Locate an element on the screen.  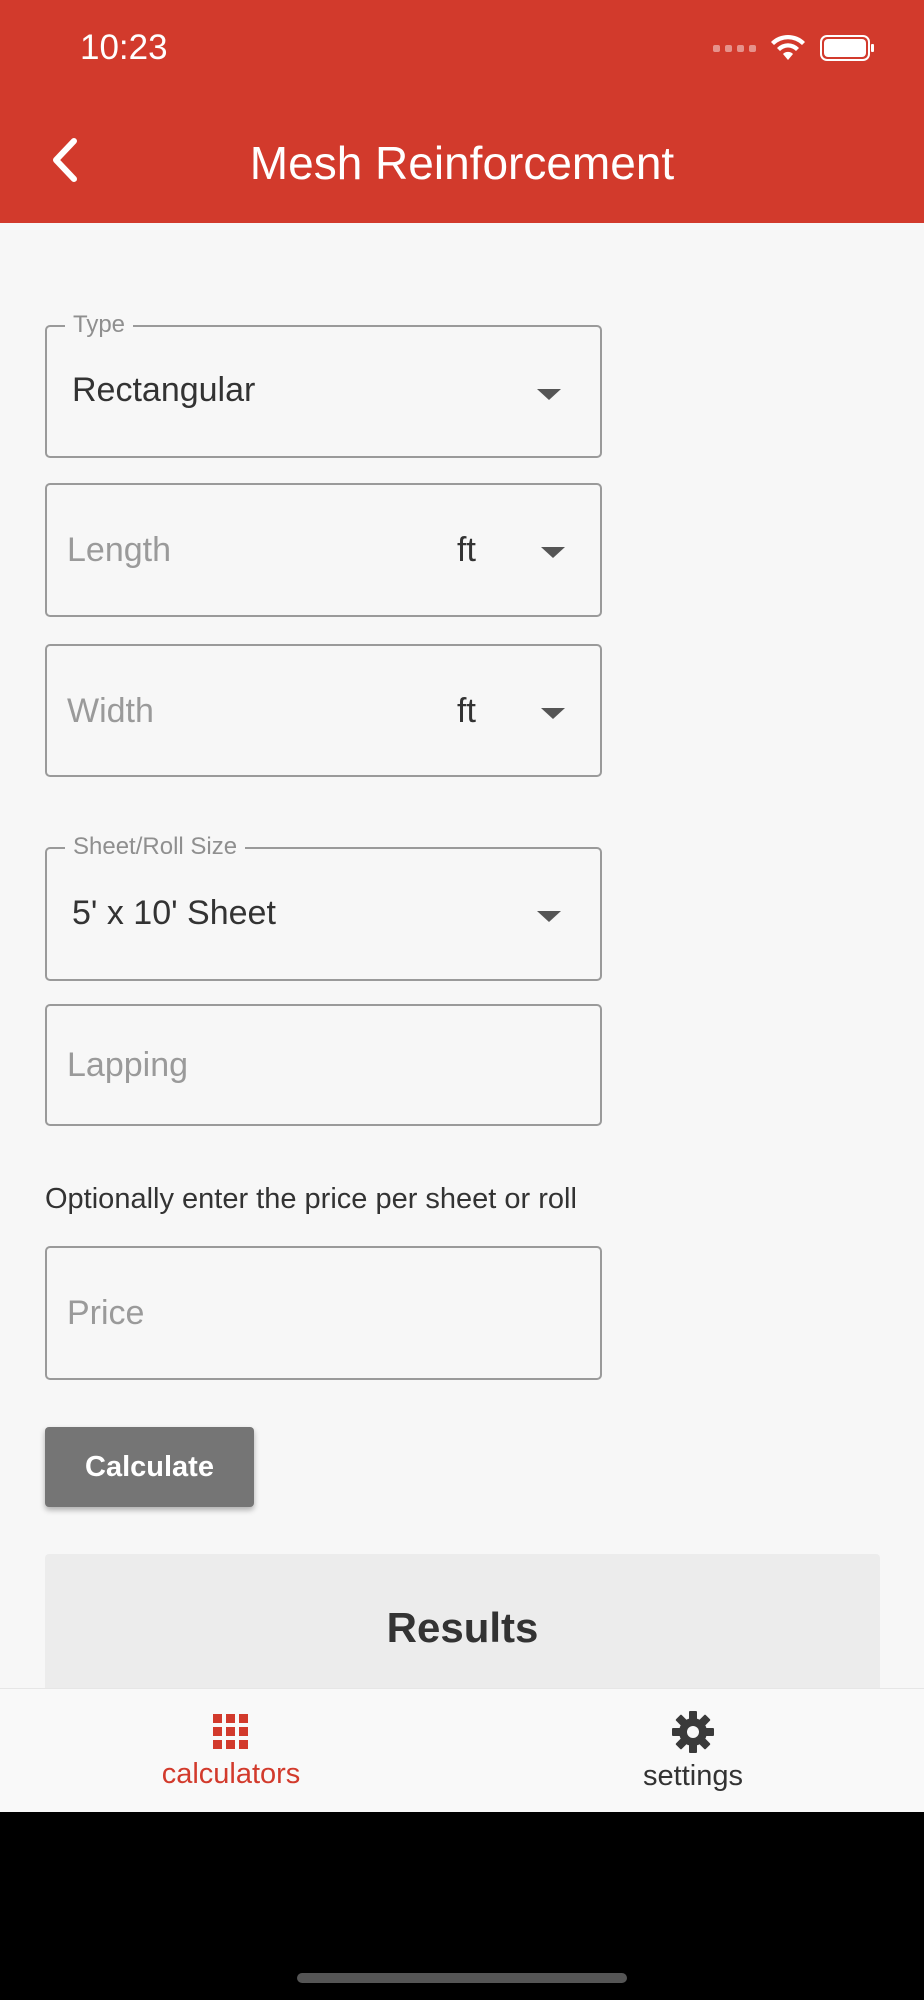
type-label: Type is located at coordinates (99, 325).